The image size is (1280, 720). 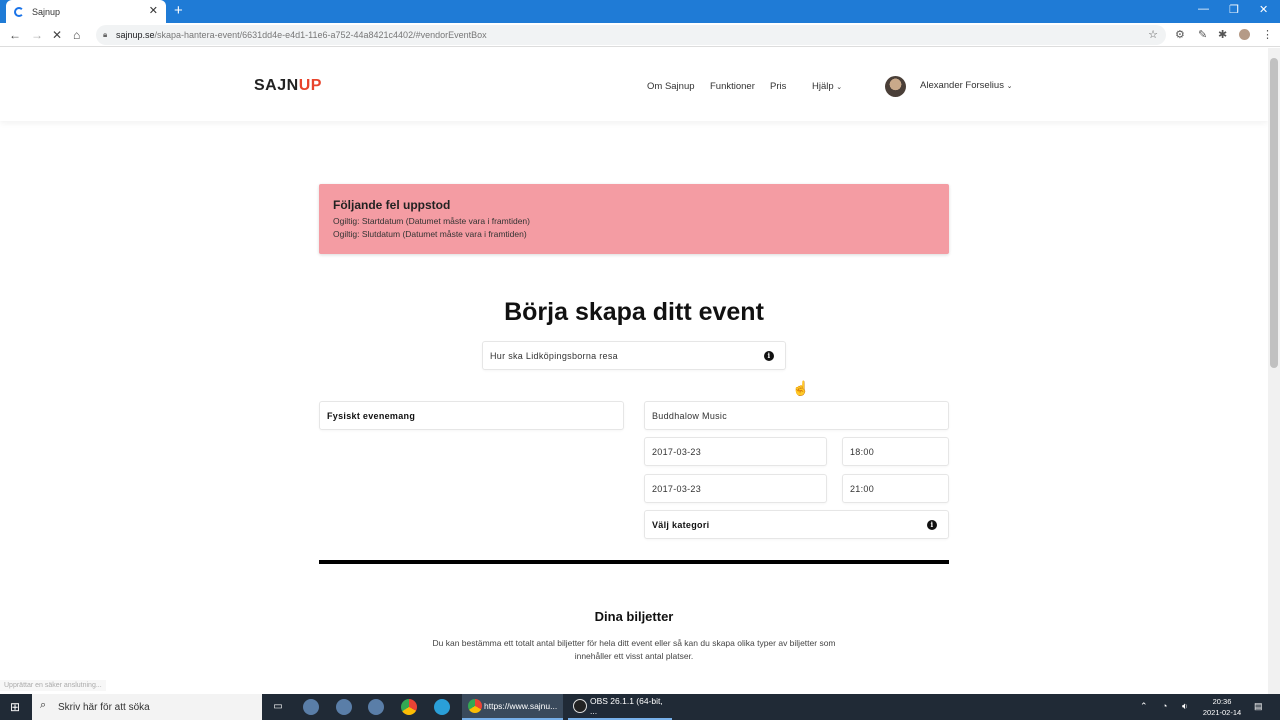 What do you see at coordinates (1258, 706) in the screenshot?
I see `notifications-icon: ▤` at bounding box center [1258, 706].